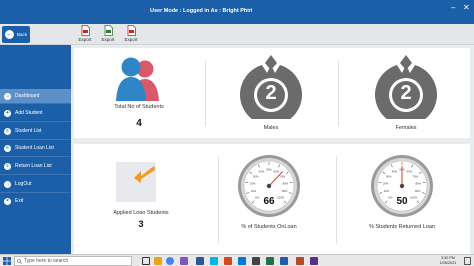 The image size is (474, 266). What do you see at coordinates (237, 34) in the screenshot?
I see `toolbar: ← Back Export Export Export` at bounding box center [237, 34].